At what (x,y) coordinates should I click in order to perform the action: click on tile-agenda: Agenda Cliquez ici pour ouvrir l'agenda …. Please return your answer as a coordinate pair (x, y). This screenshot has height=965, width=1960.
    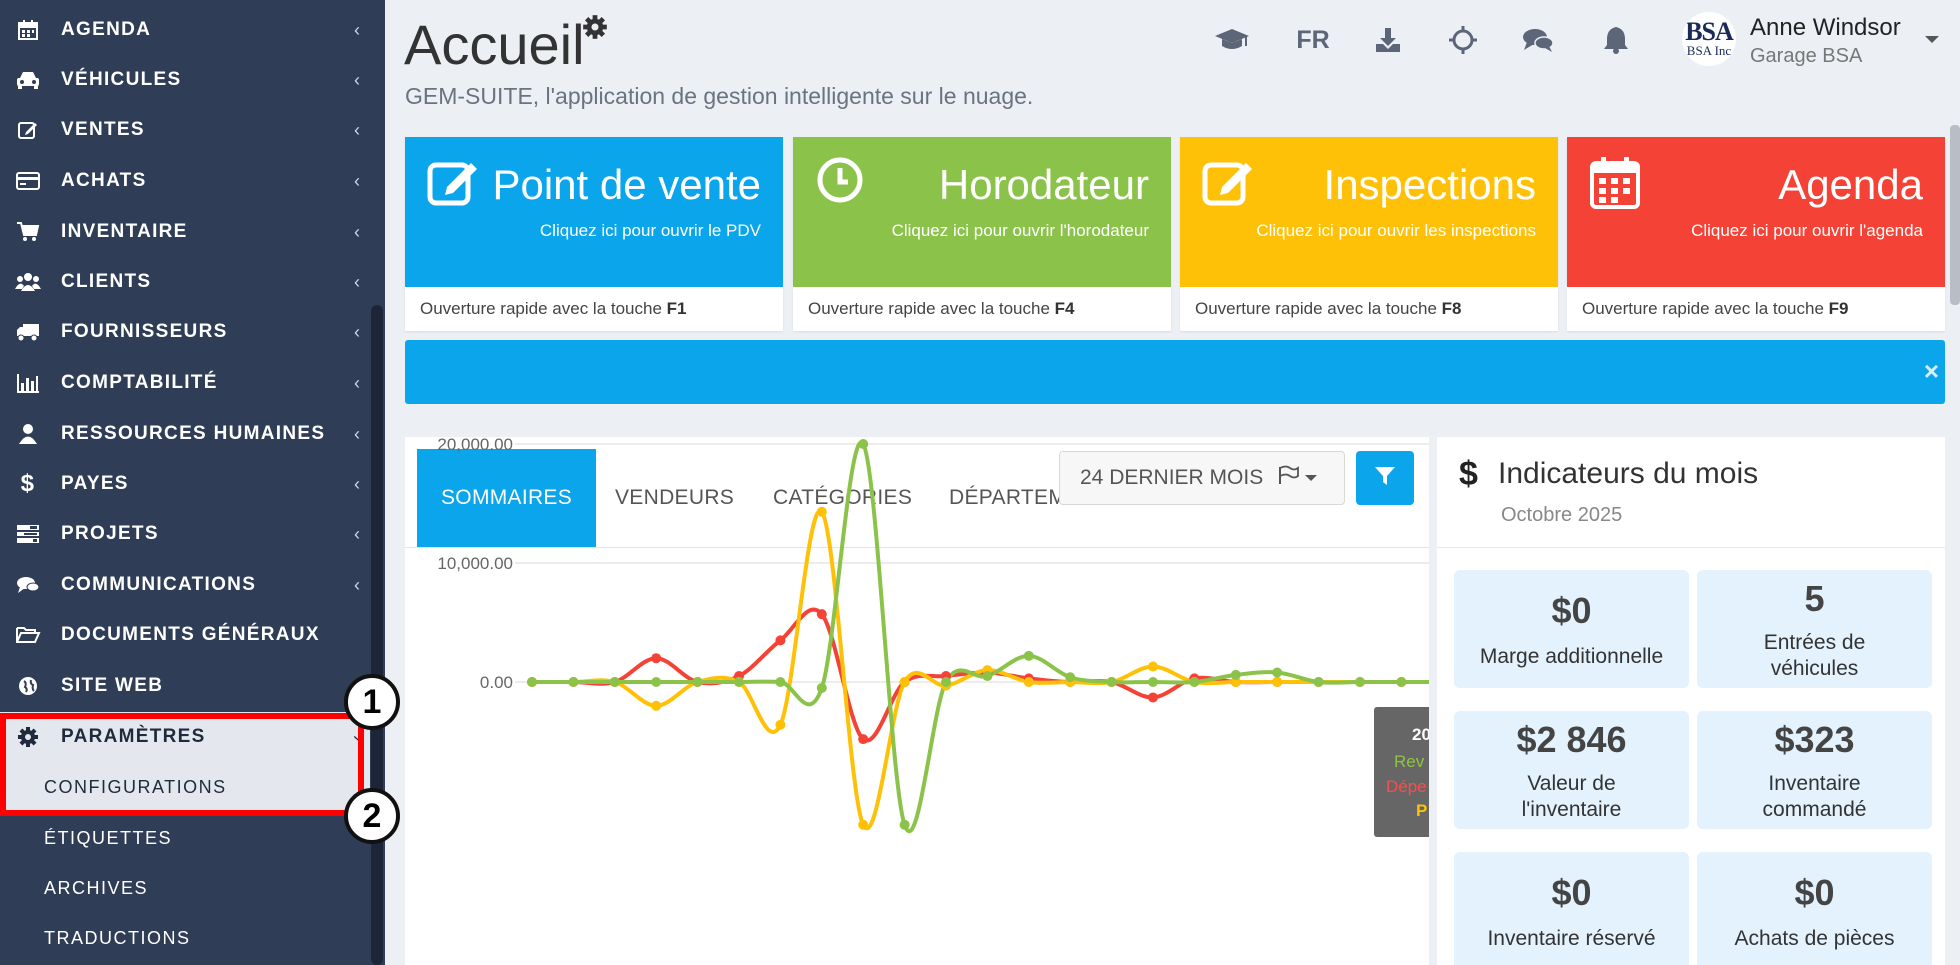
    Looking at the image, I should click on (1756, 234).